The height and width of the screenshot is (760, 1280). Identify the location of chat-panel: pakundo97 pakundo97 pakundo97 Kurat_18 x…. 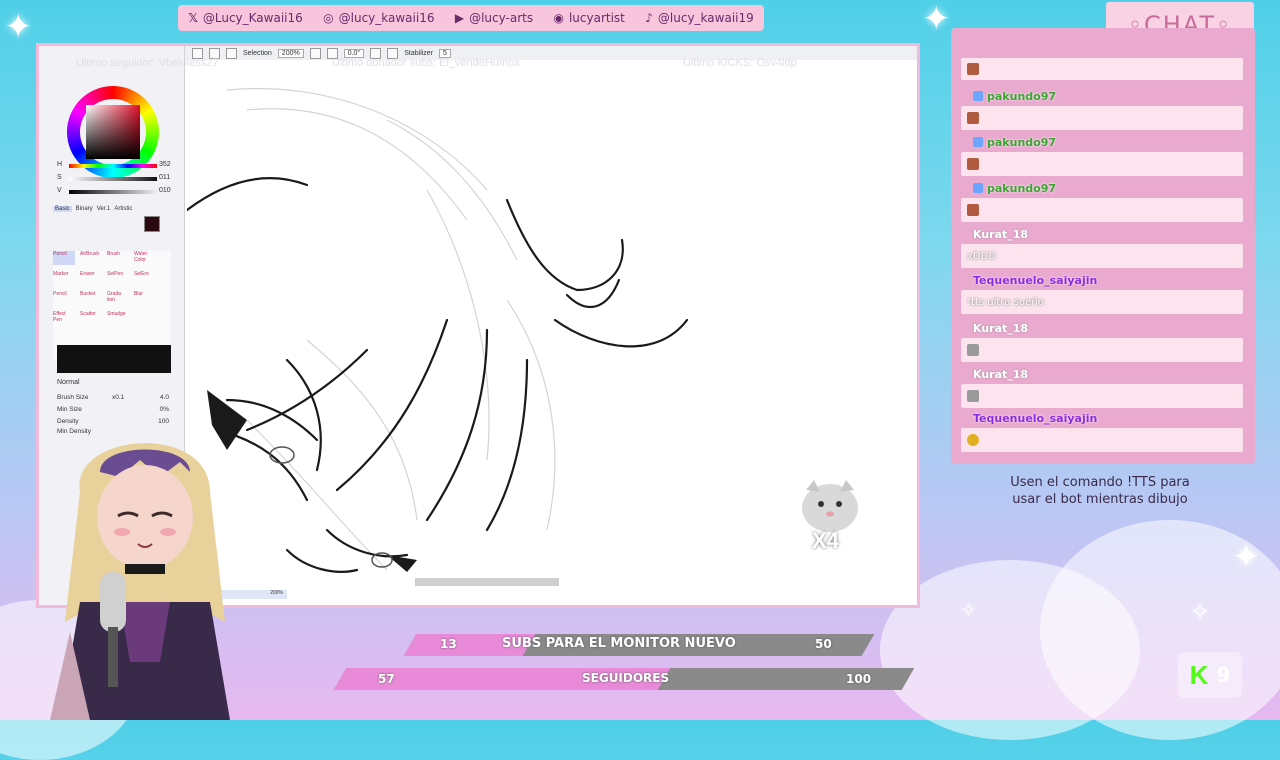
(1103, 246).